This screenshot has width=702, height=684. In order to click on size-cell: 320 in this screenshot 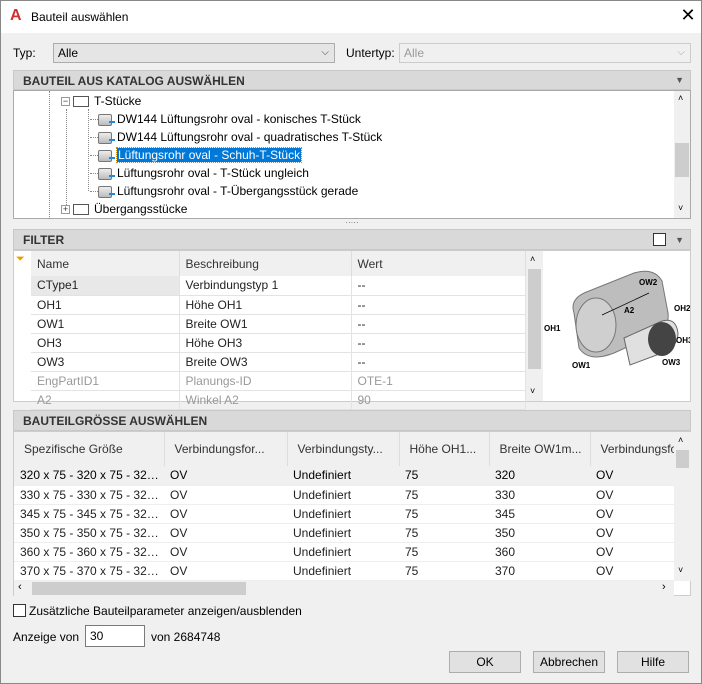, I will do `click(539, 476)`.